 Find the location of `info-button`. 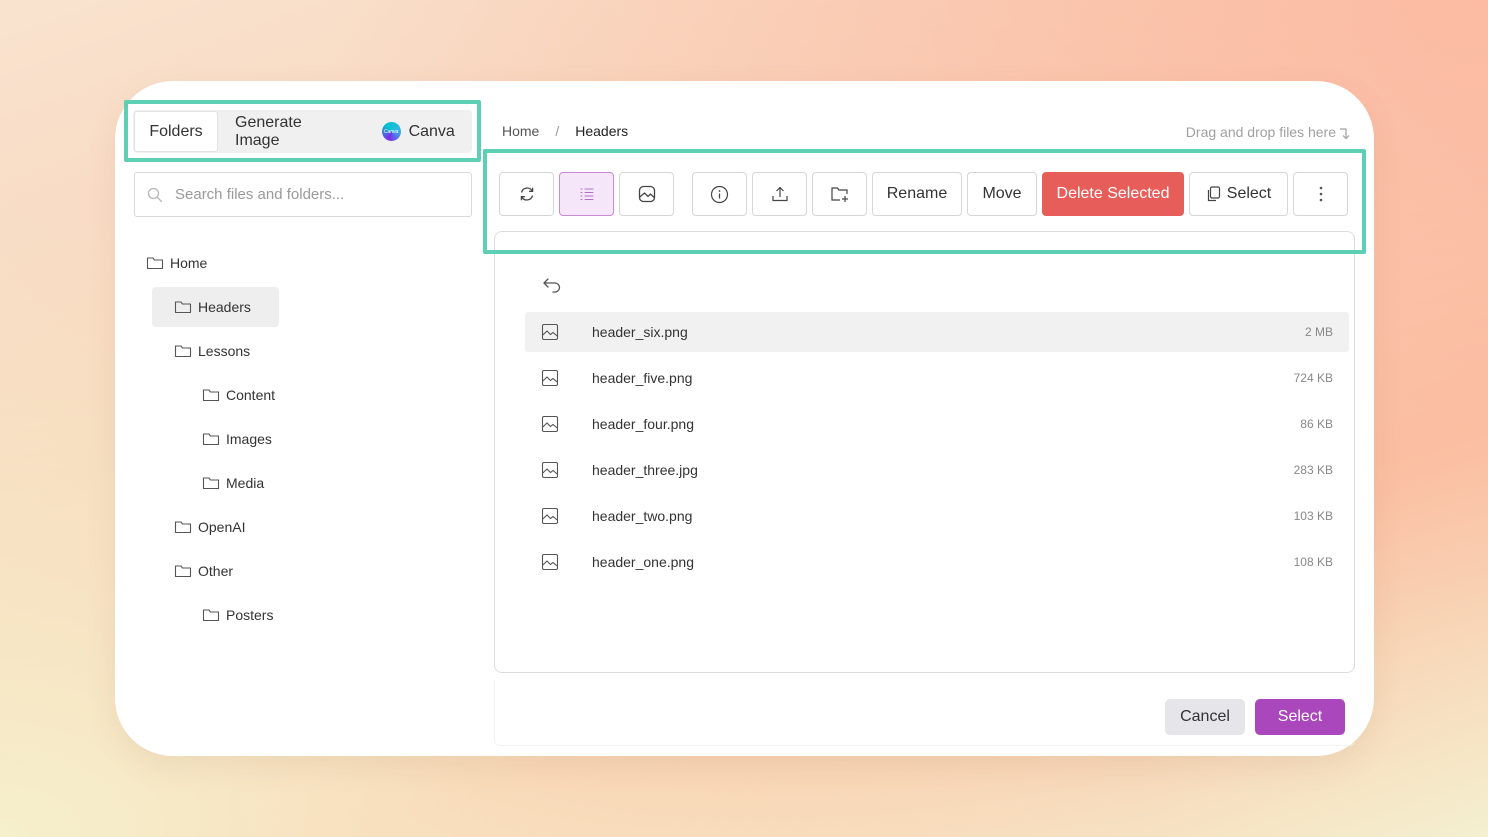

info-button is located at coordinates (719, 194).